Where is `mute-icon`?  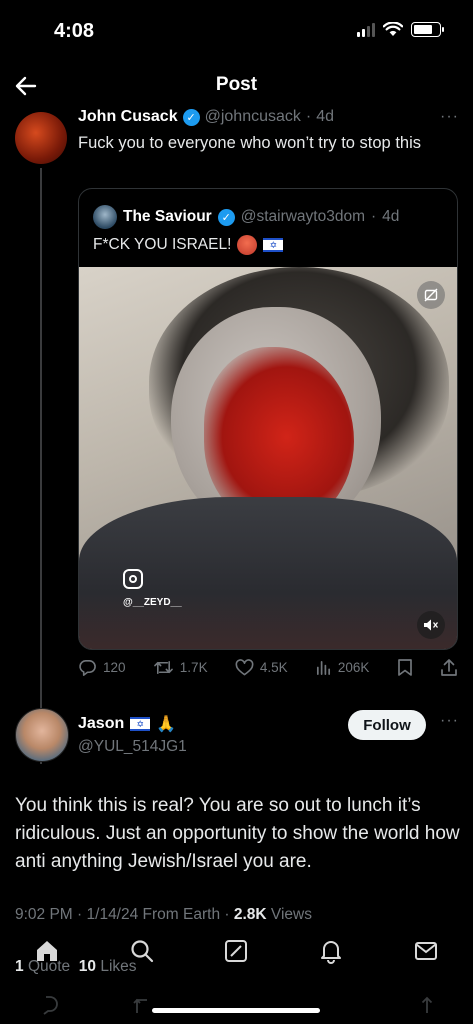 mute-icon is located at coordinates (431, 625).